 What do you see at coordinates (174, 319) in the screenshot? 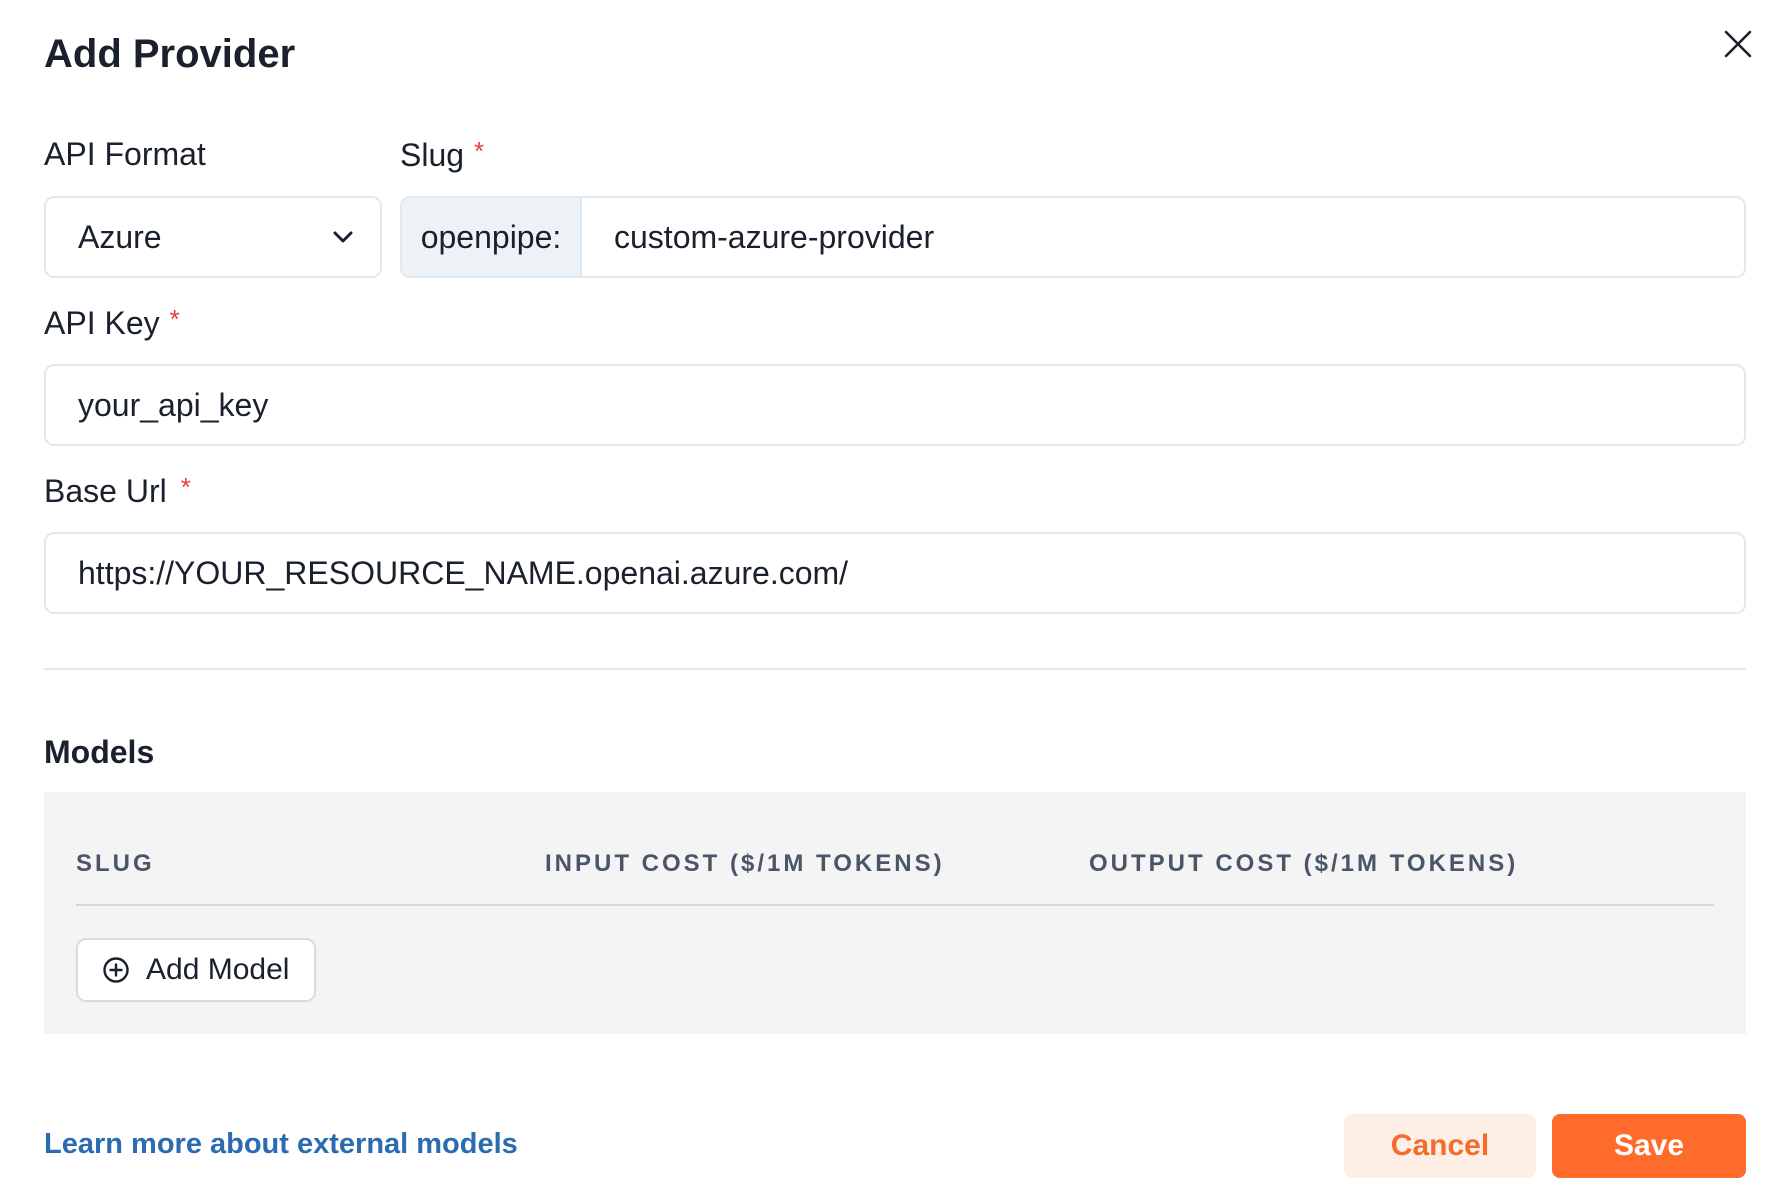
I see `api-key-required-mark: *` at bounding box center [174, 319].